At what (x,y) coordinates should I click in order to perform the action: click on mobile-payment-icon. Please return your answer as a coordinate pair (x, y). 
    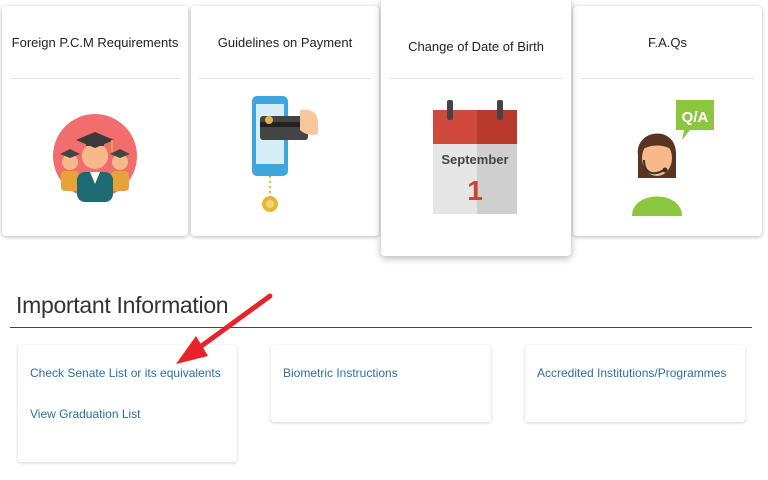
    Looking at the image, I should click on (285, 154).